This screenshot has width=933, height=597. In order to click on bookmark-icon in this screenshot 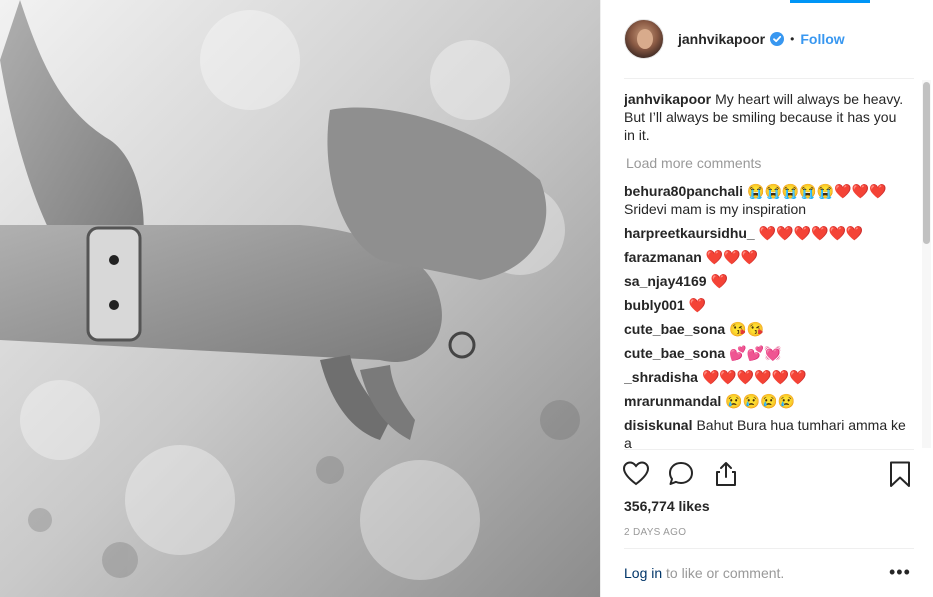, I will do `click(900, 474)`.